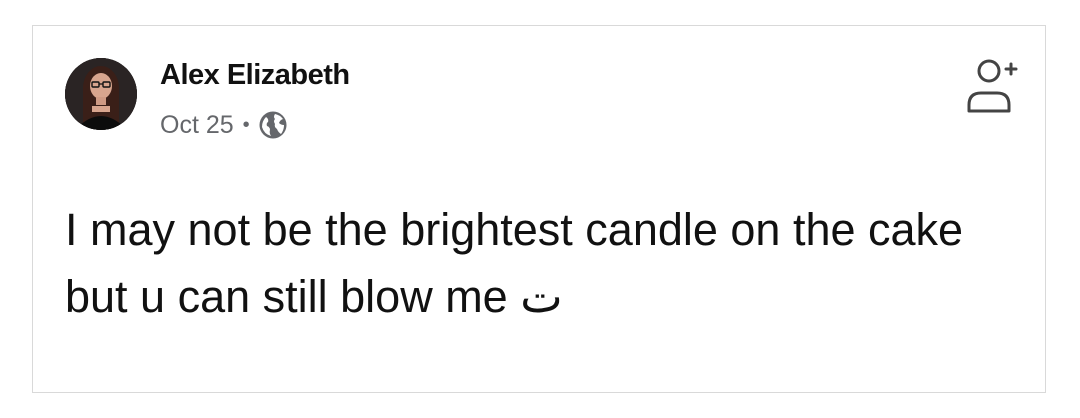  Describe the element at coordinates (255, 75) in the screenshot. I see `author-name: Alex Elizabeth` at that location.